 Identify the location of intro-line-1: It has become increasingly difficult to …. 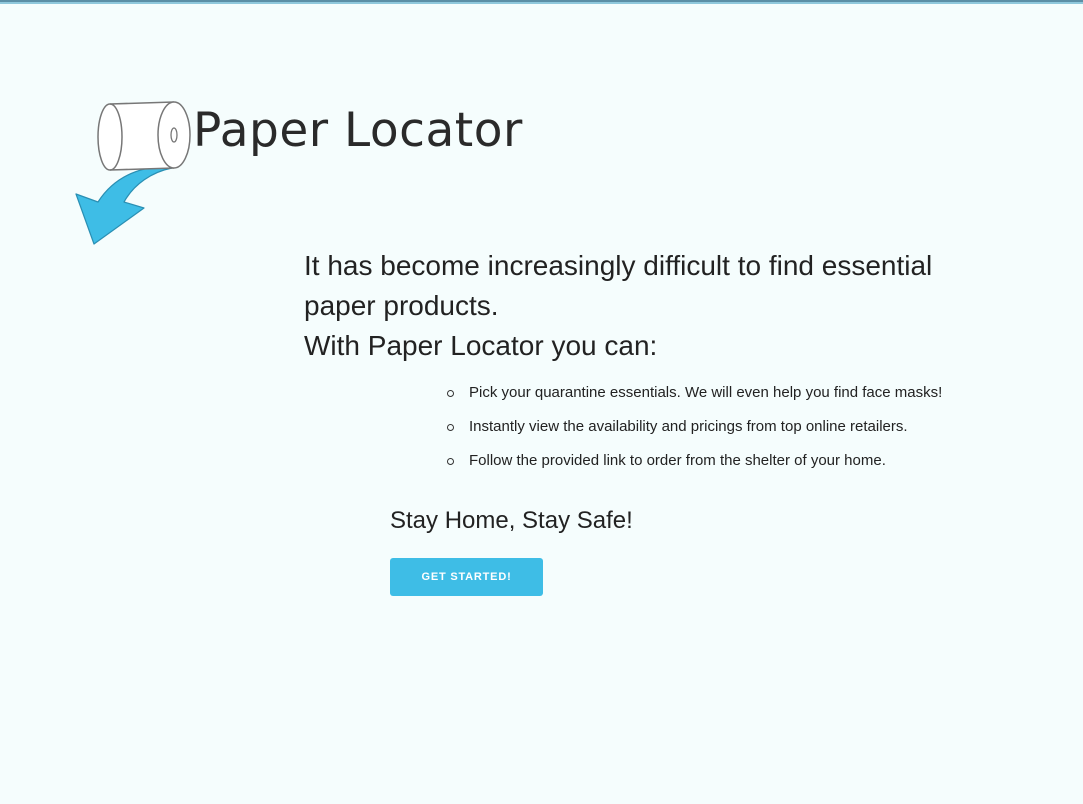
(618, 285).